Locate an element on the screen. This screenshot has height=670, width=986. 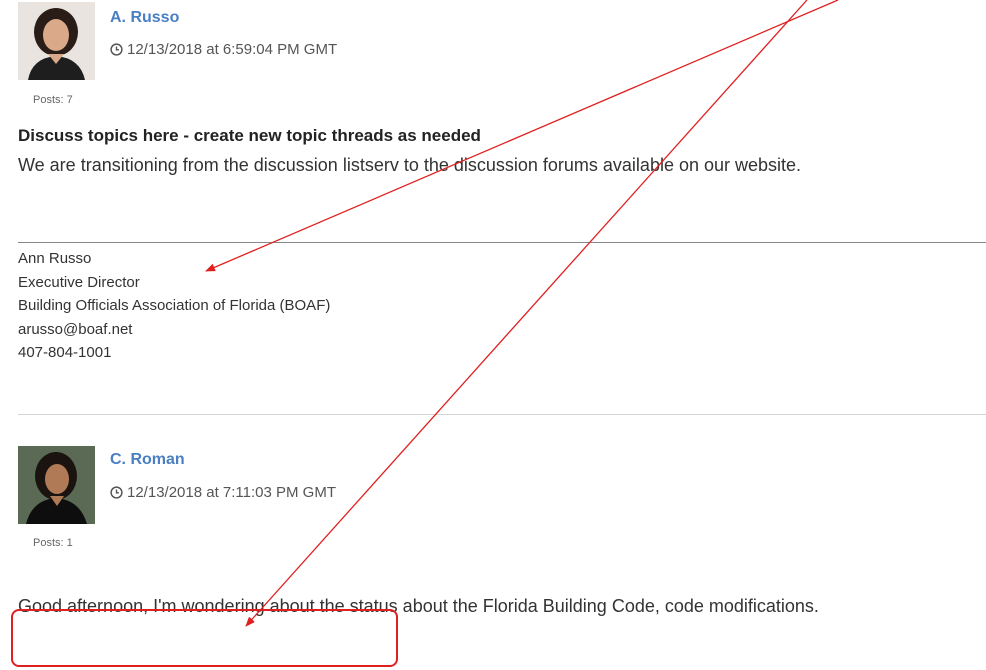
signature-phone: 407-804-1001 is located at coordinates (65, 352).